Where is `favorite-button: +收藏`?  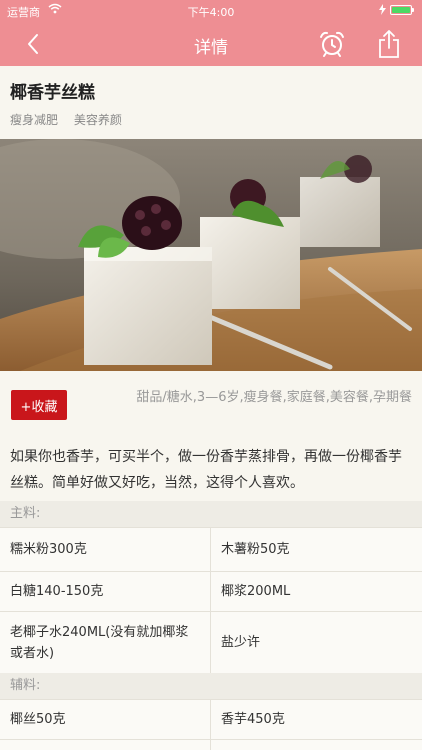 favorite-button: +收藏 is located at coordinates (39, 405).